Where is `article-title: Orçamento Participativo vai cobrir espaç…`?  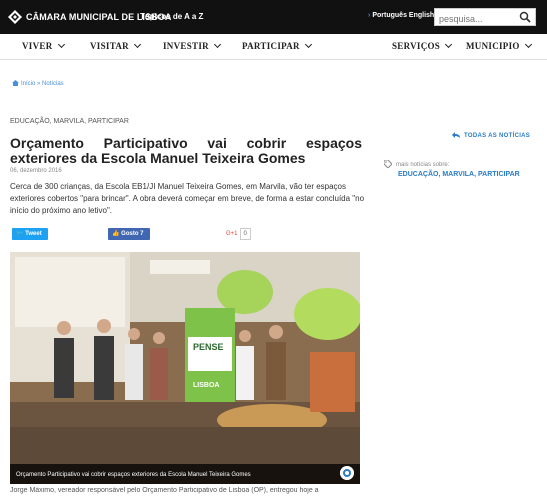
article-title: Orçamento Participativo vai cobrir espaç… is located at coordinates (186, 150).